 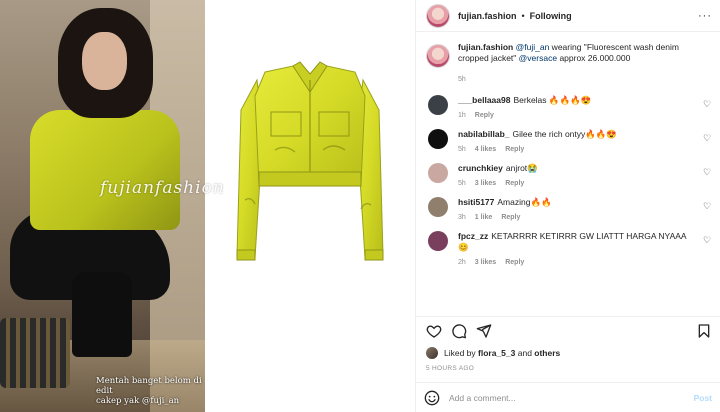 I want to click on commenter-username: fpcz_zz, so click(x=473, y=236).